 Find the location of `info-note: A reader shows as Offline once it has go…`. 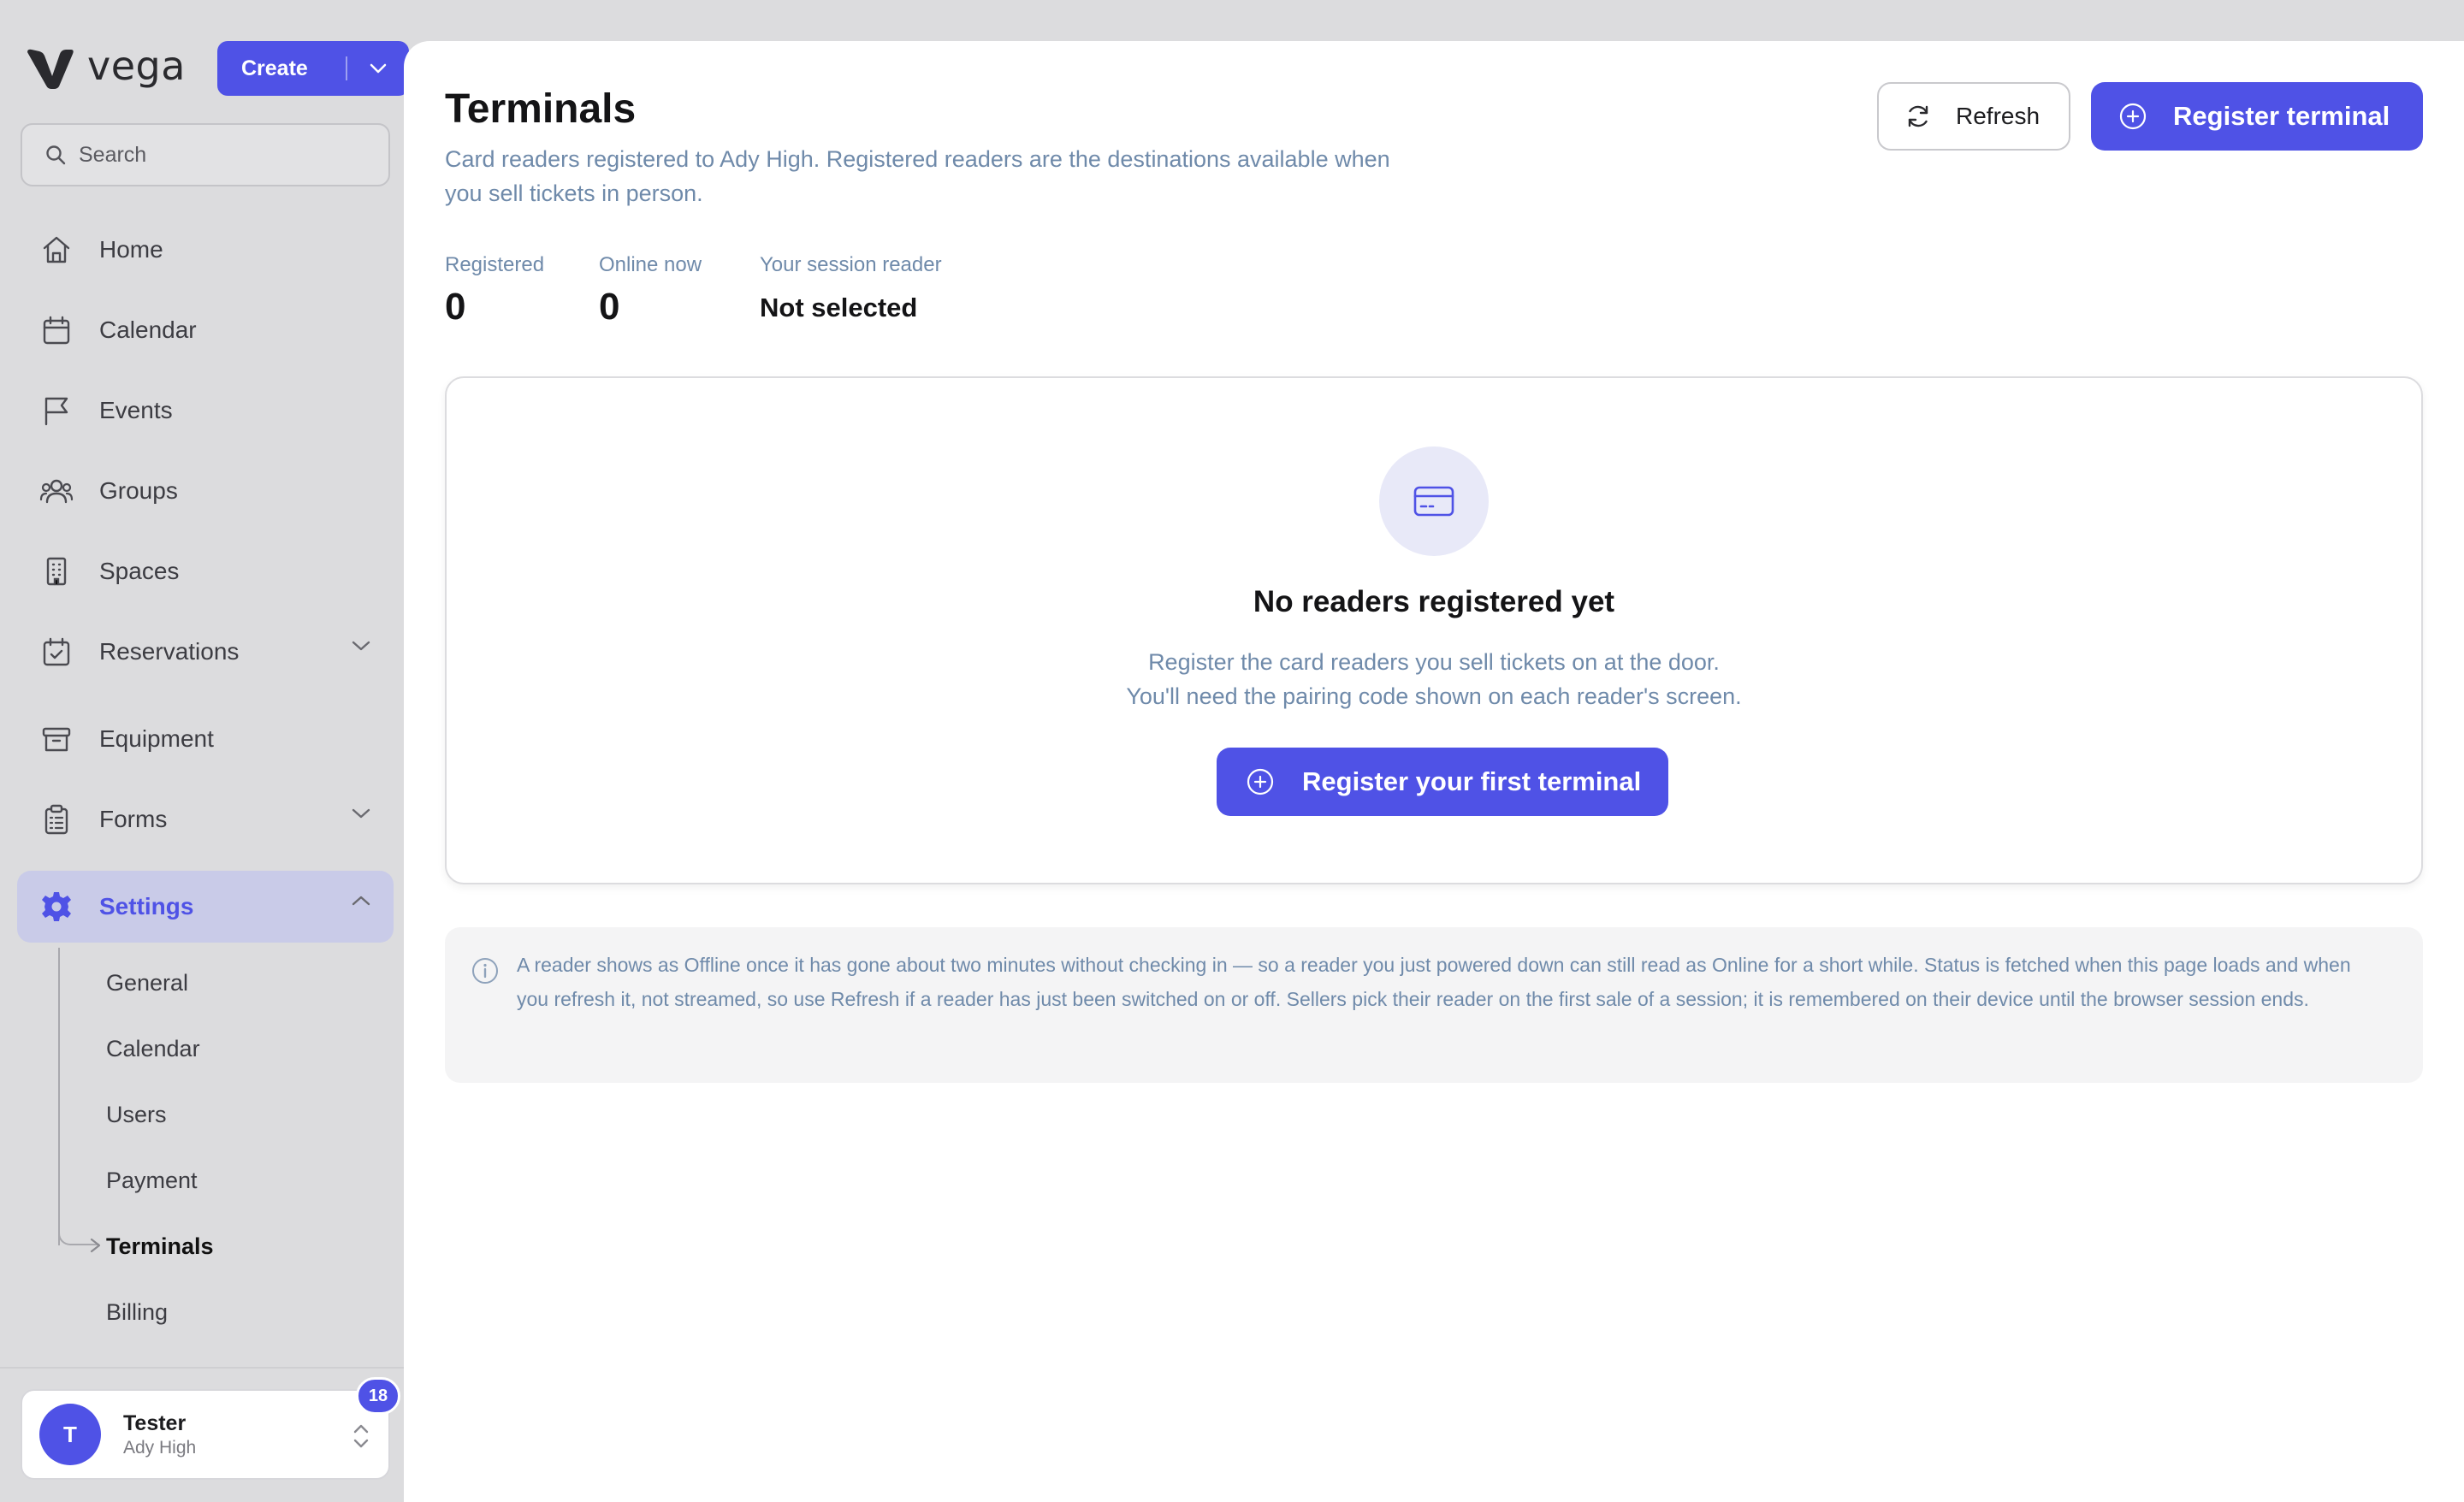

info-note: A reader shows as Offline once it has go… is located at coordinates (1434, 1005).